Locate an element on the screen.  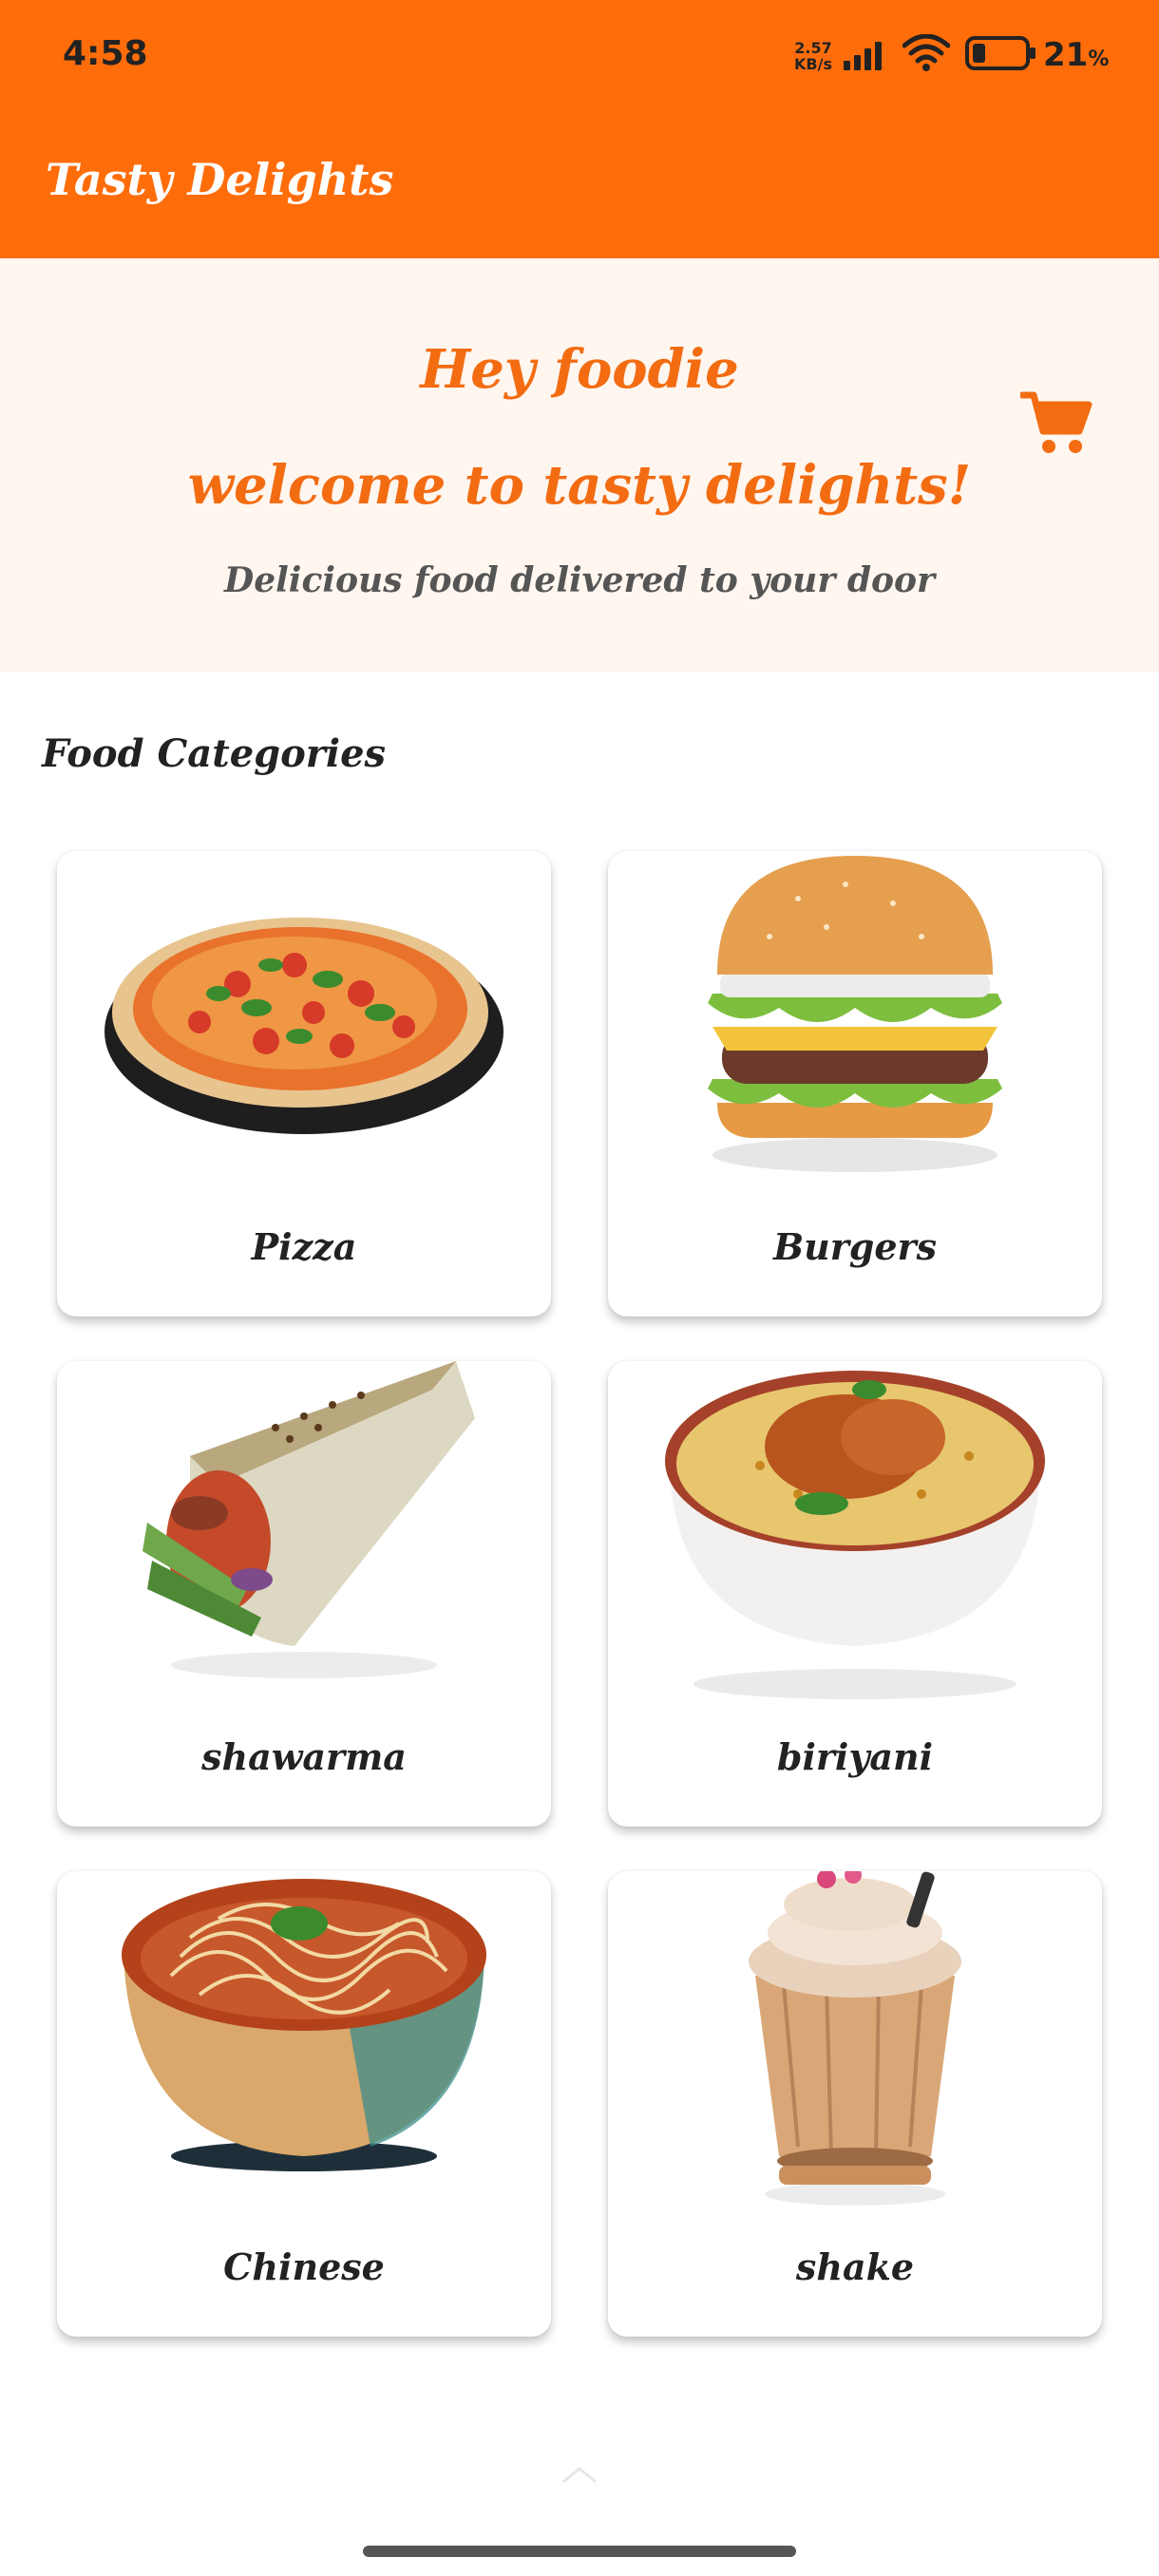
status-bar: 4:58 2.57 KB/s 21% is located at coordinates (579, 57).